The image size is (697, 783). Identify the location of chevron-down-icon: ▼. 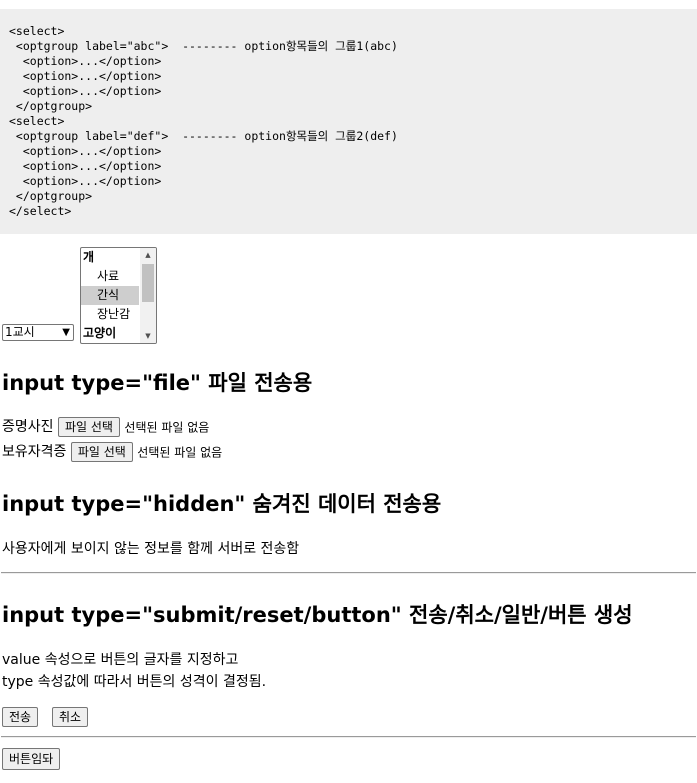
(66, 332).